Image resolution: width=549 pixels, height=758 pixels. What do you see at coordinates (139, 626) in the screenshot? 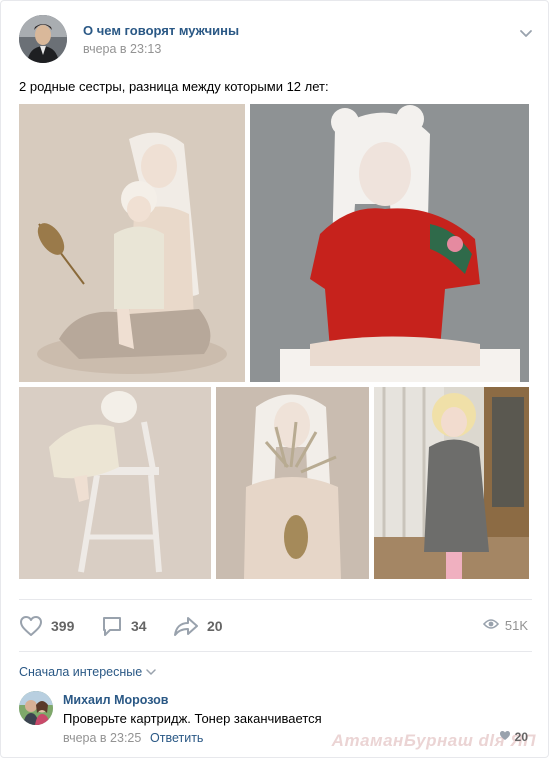
I see `comment-count: 34` at bounding box center [139, 626].